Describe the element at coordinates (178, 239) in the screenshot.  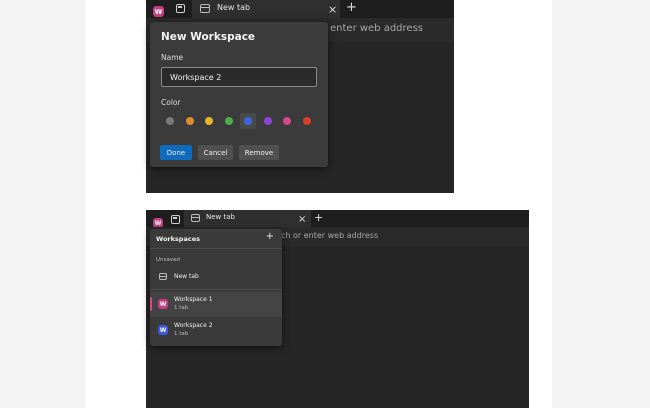
I see `panel-title: Workspaces` at that location.